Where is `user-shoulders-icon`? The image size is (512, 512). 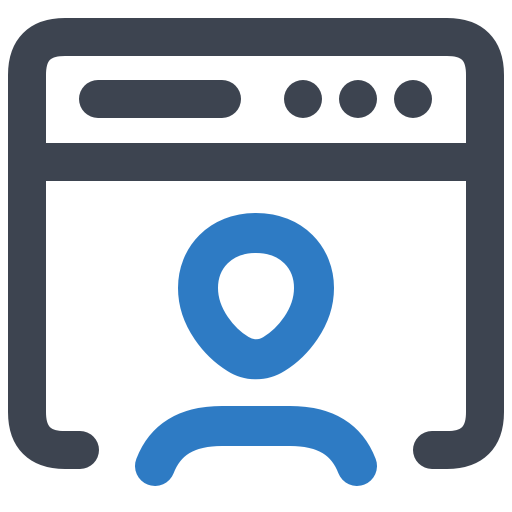 user-shoulders-icon is located at coordinates (256, 446).